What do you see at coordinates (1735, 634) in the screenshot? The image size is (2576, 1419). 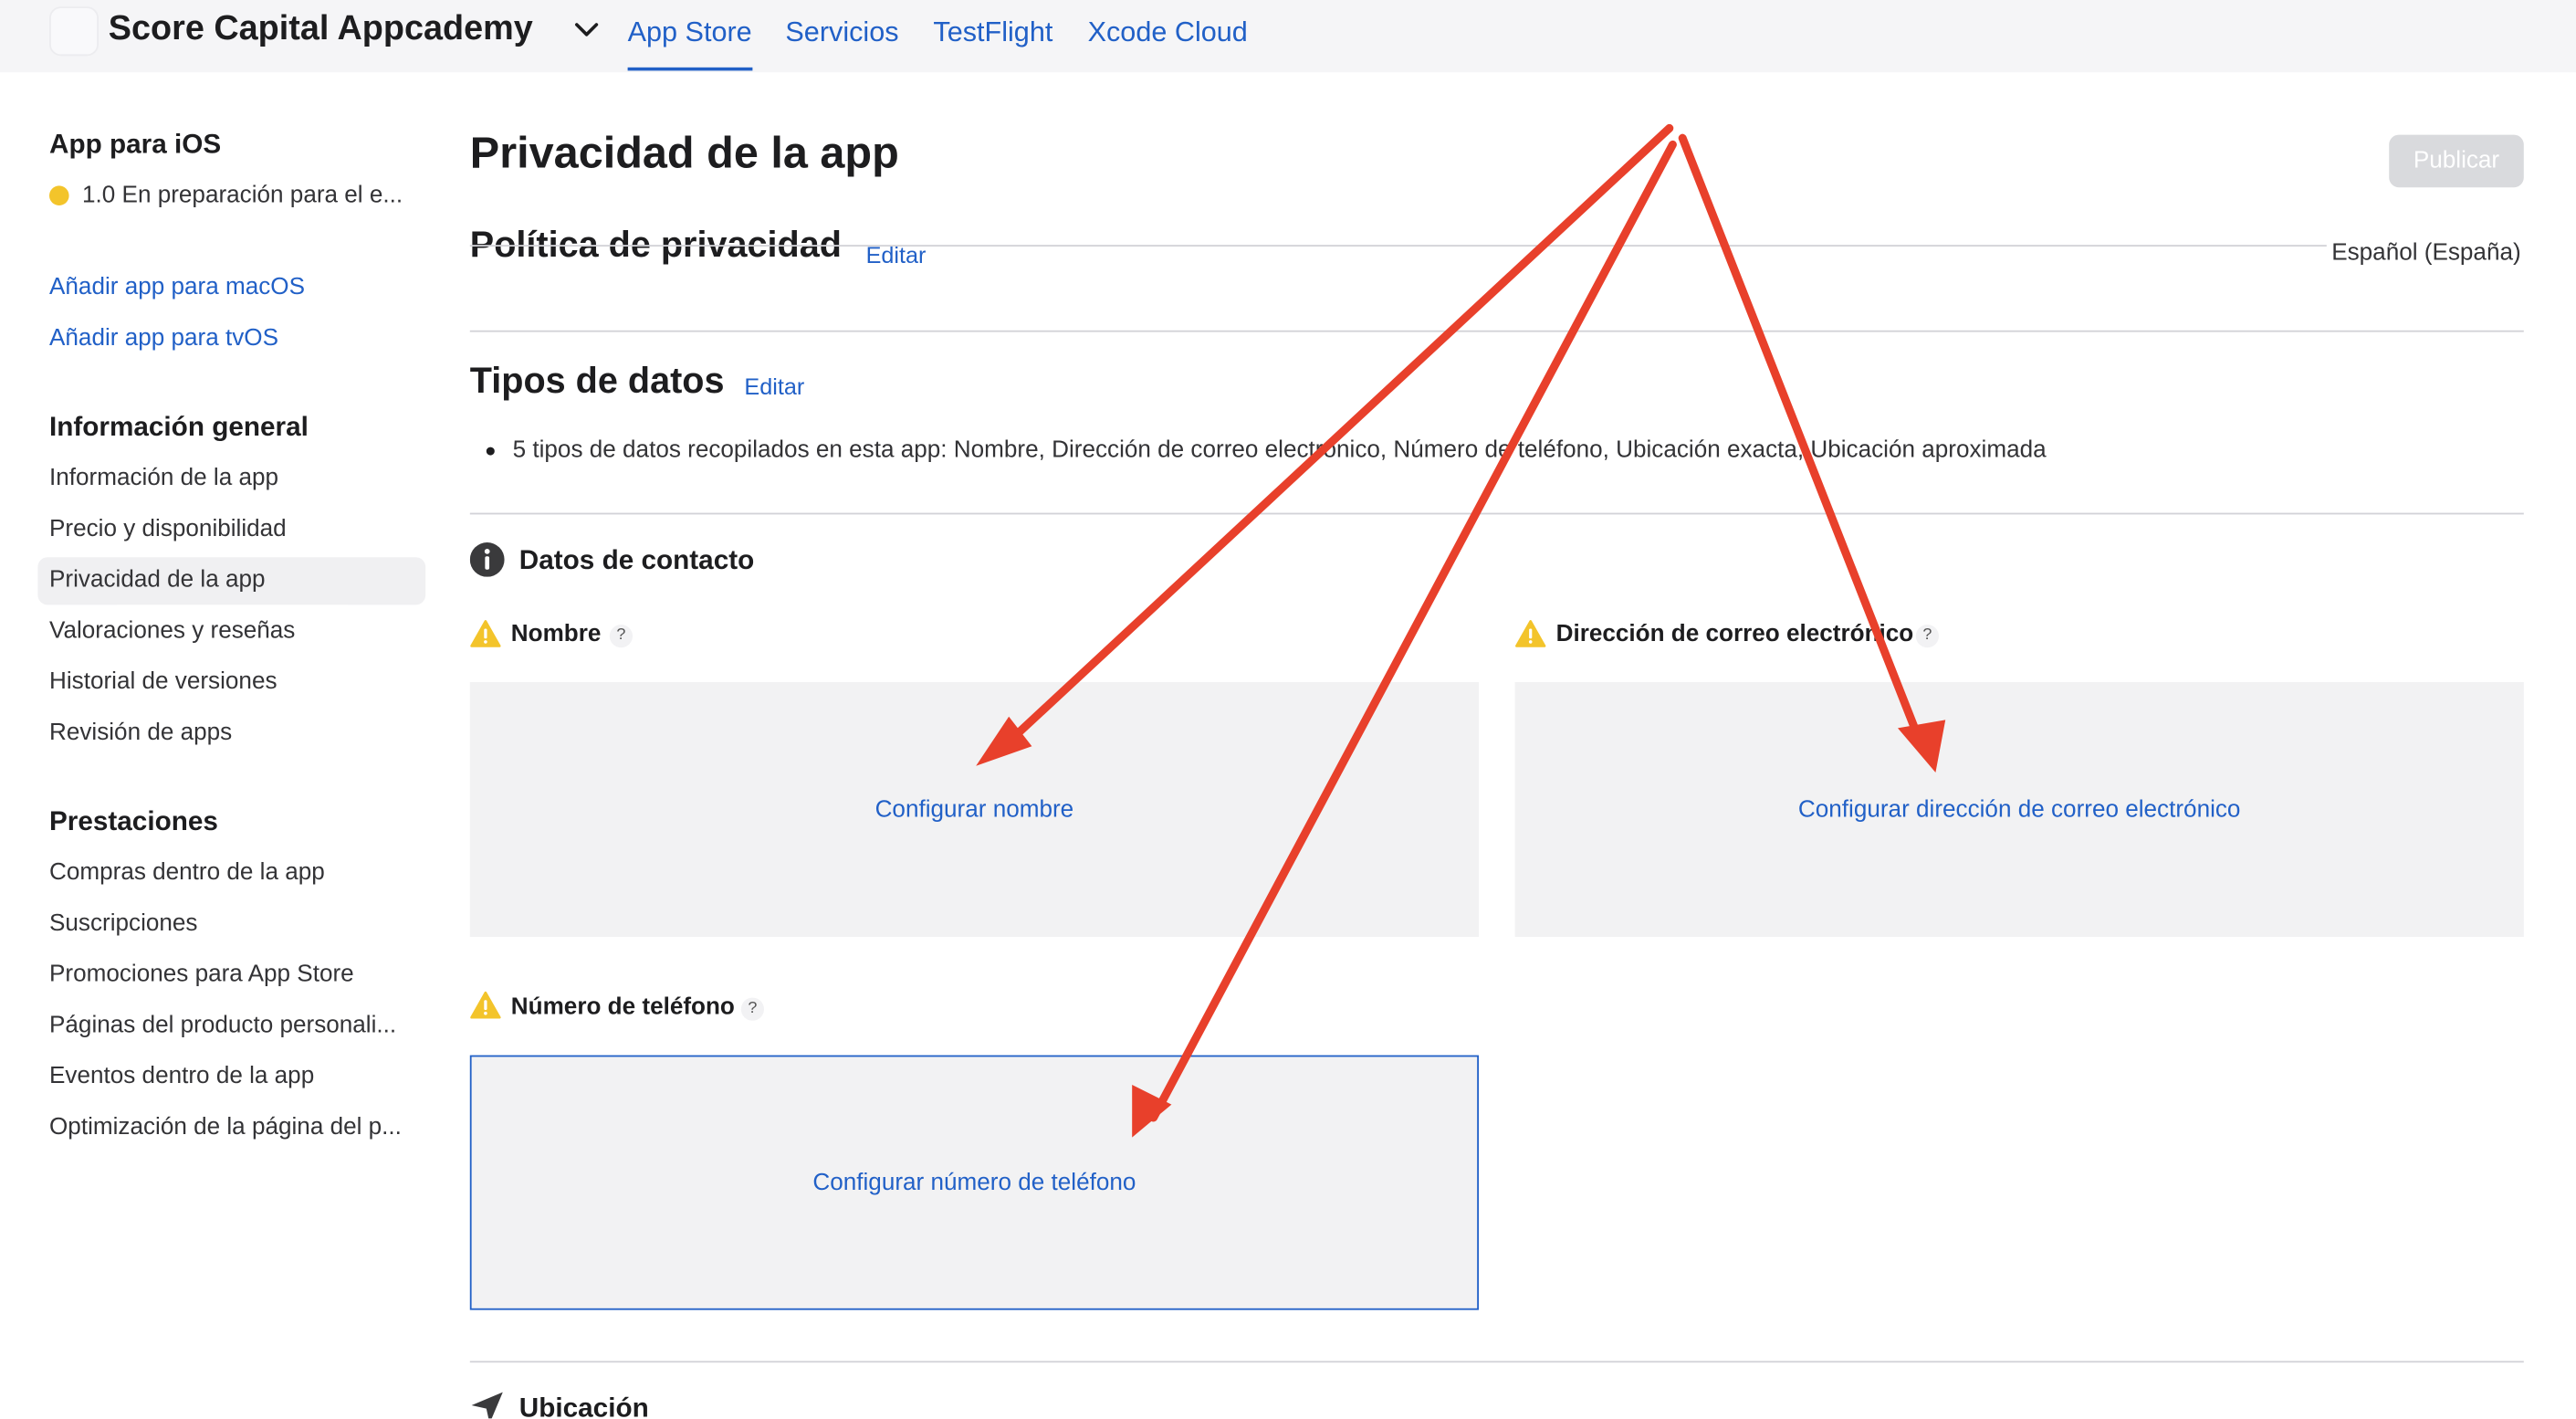 I see `email-field-label: Dirección de correo electrónico` at bounding box center [1735, 634].